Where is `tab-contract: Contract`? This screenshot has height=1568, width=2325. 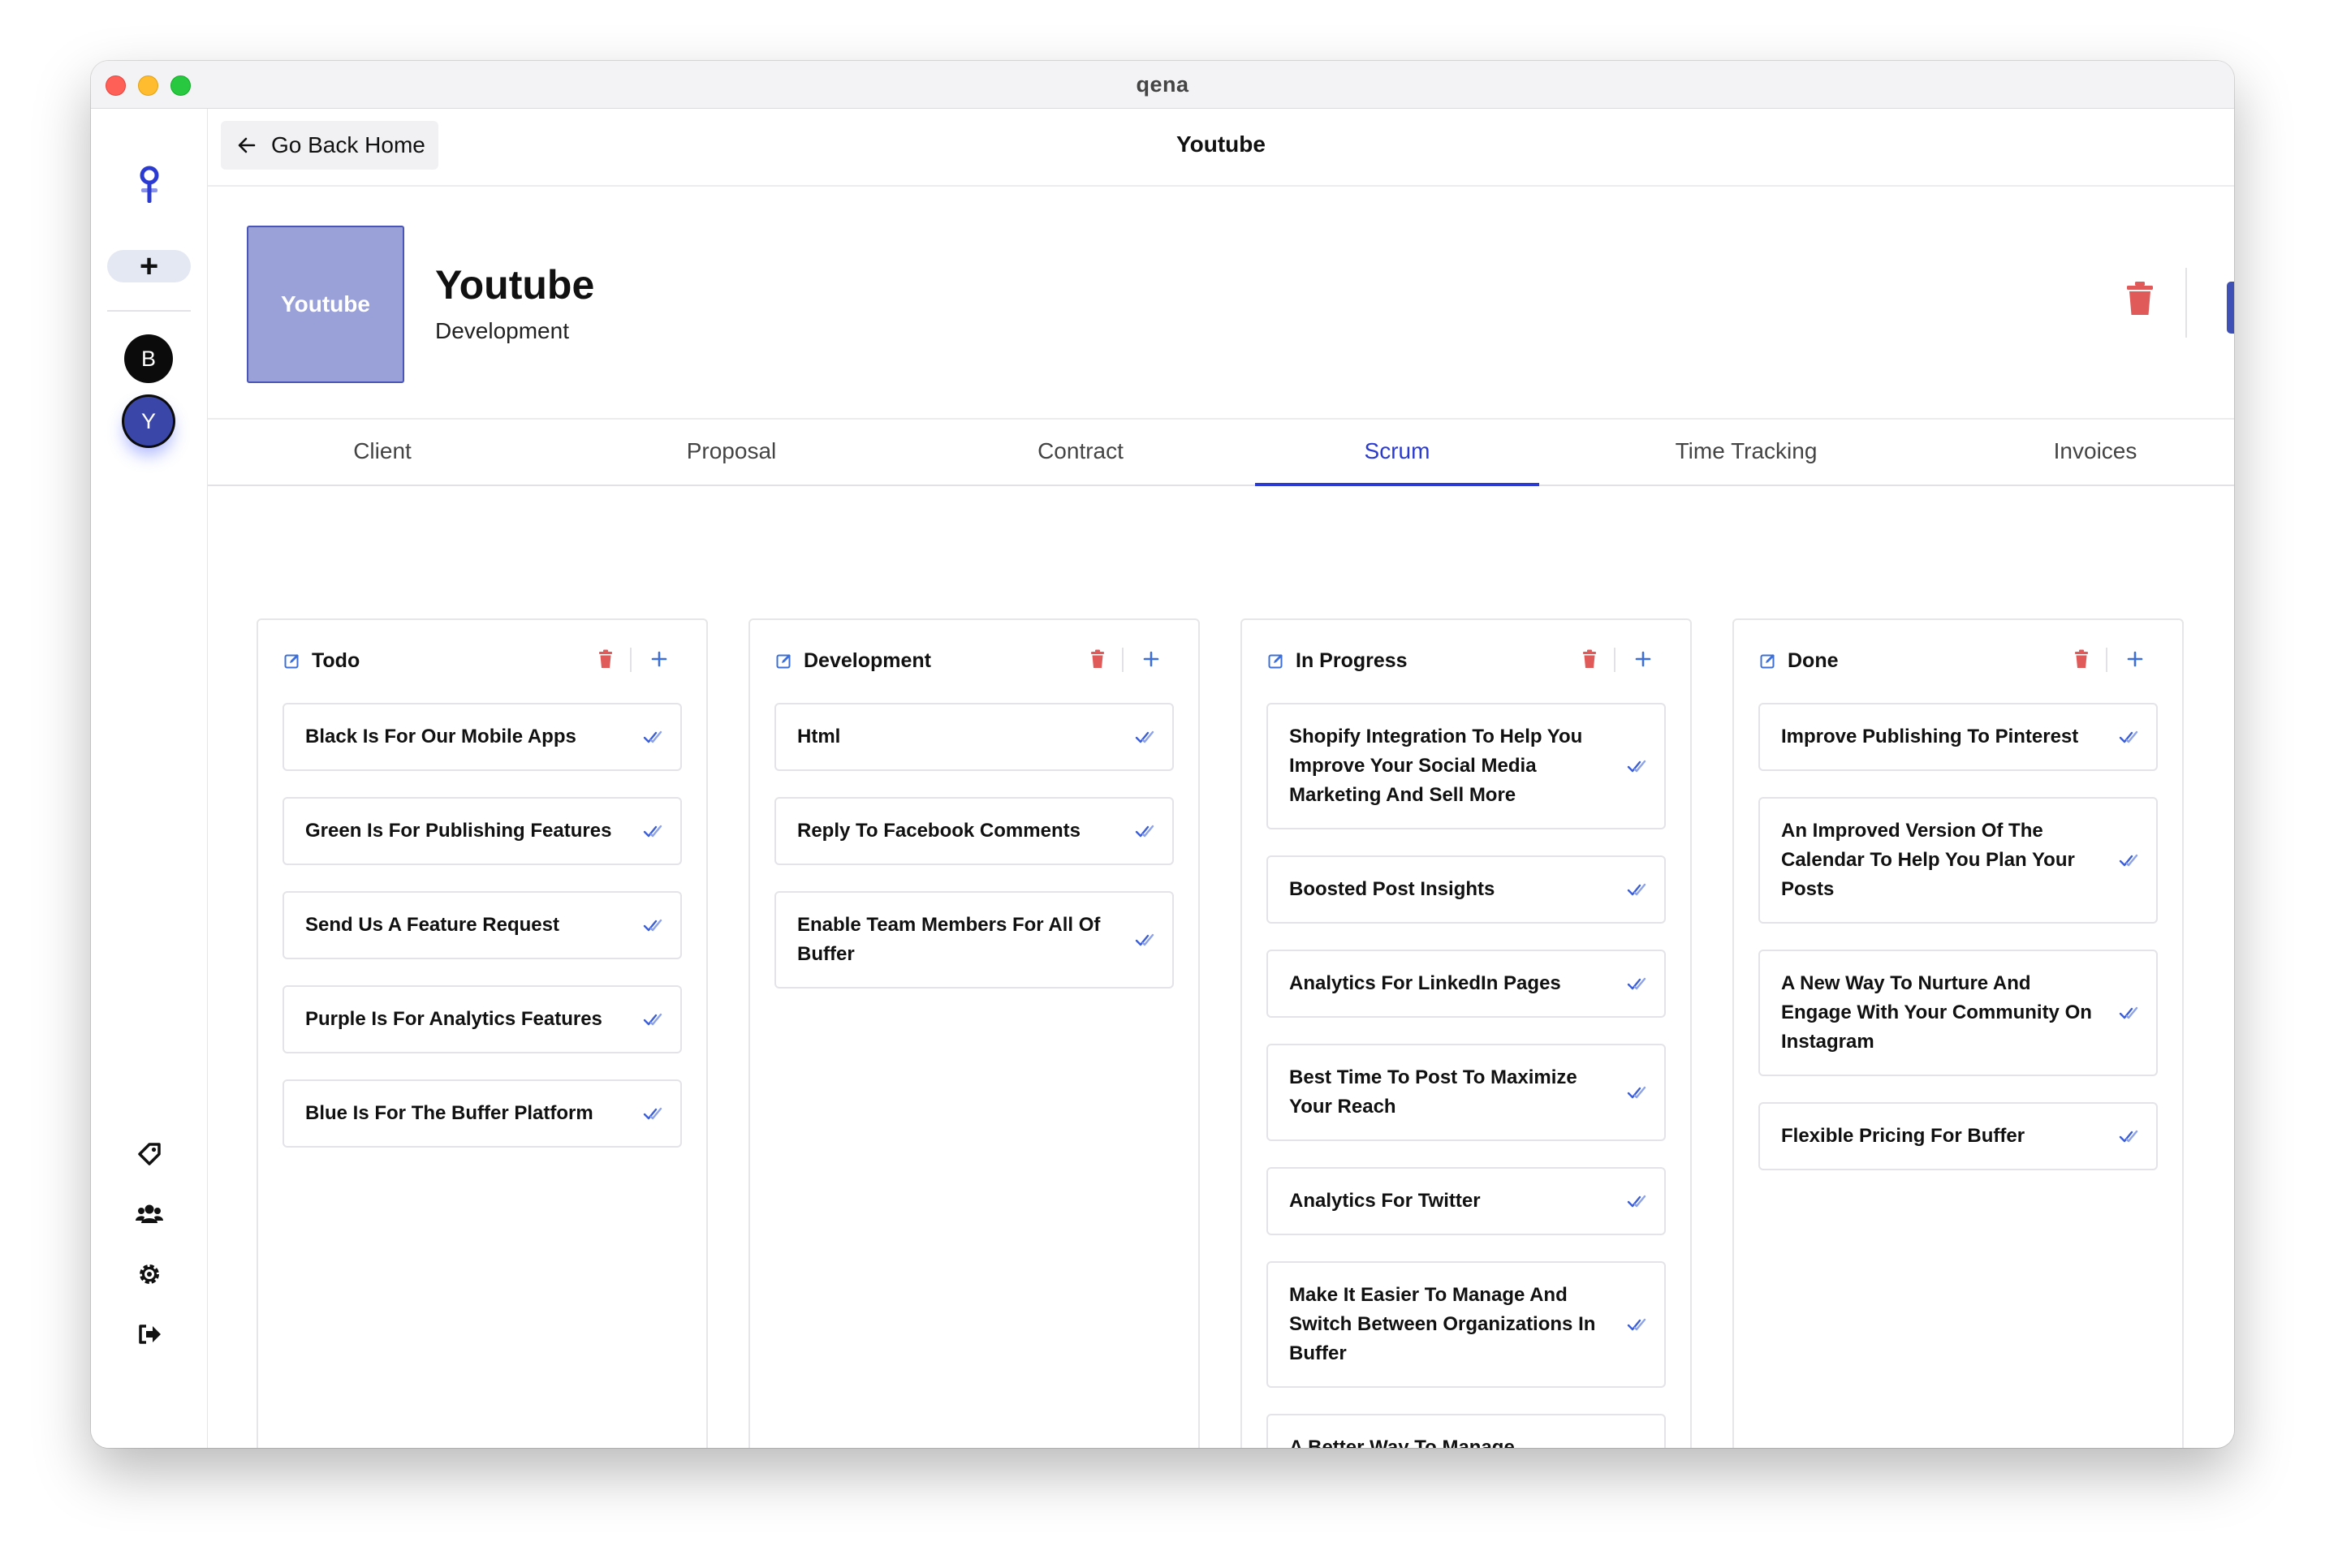 tab-contract: Contract is located at coordinates (1080, 453).